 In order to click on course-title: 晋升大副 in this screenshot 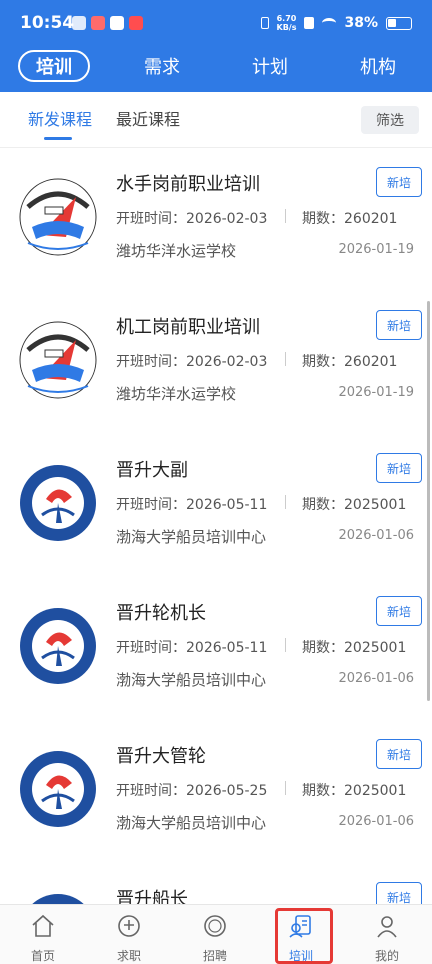, I will do `click(152, 470)`.